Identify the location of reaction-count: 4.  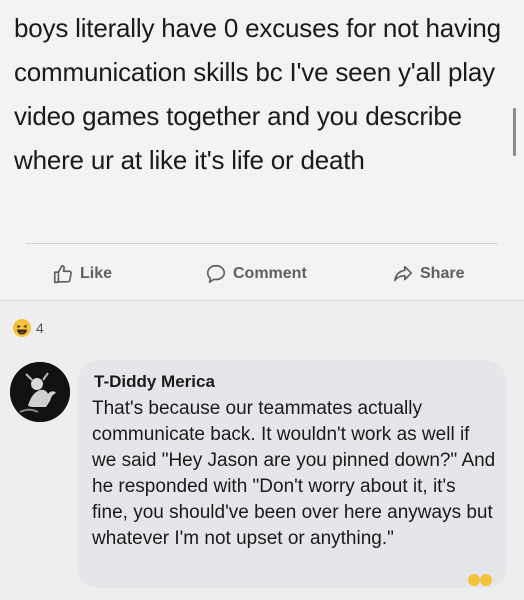
(40, 328).